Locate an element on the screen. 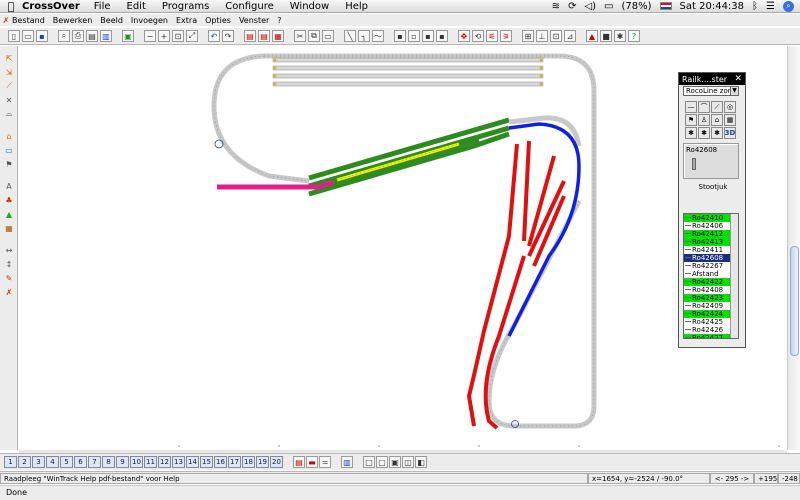 The width and height of the screenshot is (800, 500). straight-track-icon: — is located at coordinates (691, 107).